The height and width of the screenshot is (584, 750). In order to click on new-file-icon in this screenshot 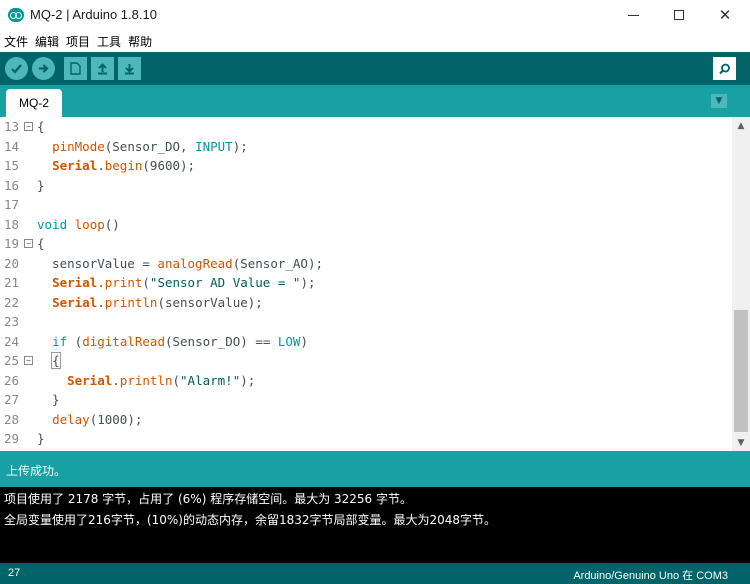, I will do `click(75, 68)`.